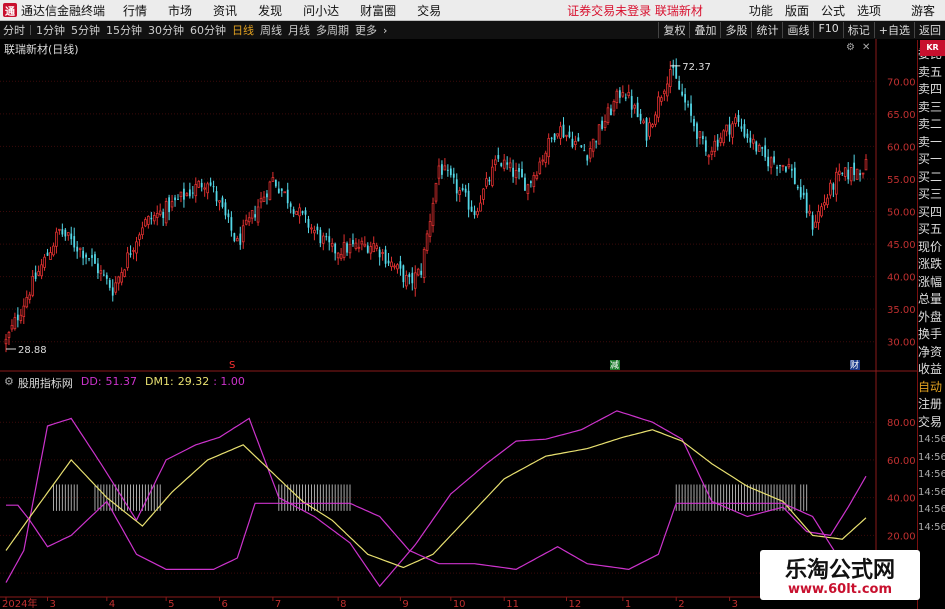 The width and height of the screenshot is (945, 609). Describe the element at coordinates (931, 265) in the screenshot. I see `quote-change: 涨跌` at that location.